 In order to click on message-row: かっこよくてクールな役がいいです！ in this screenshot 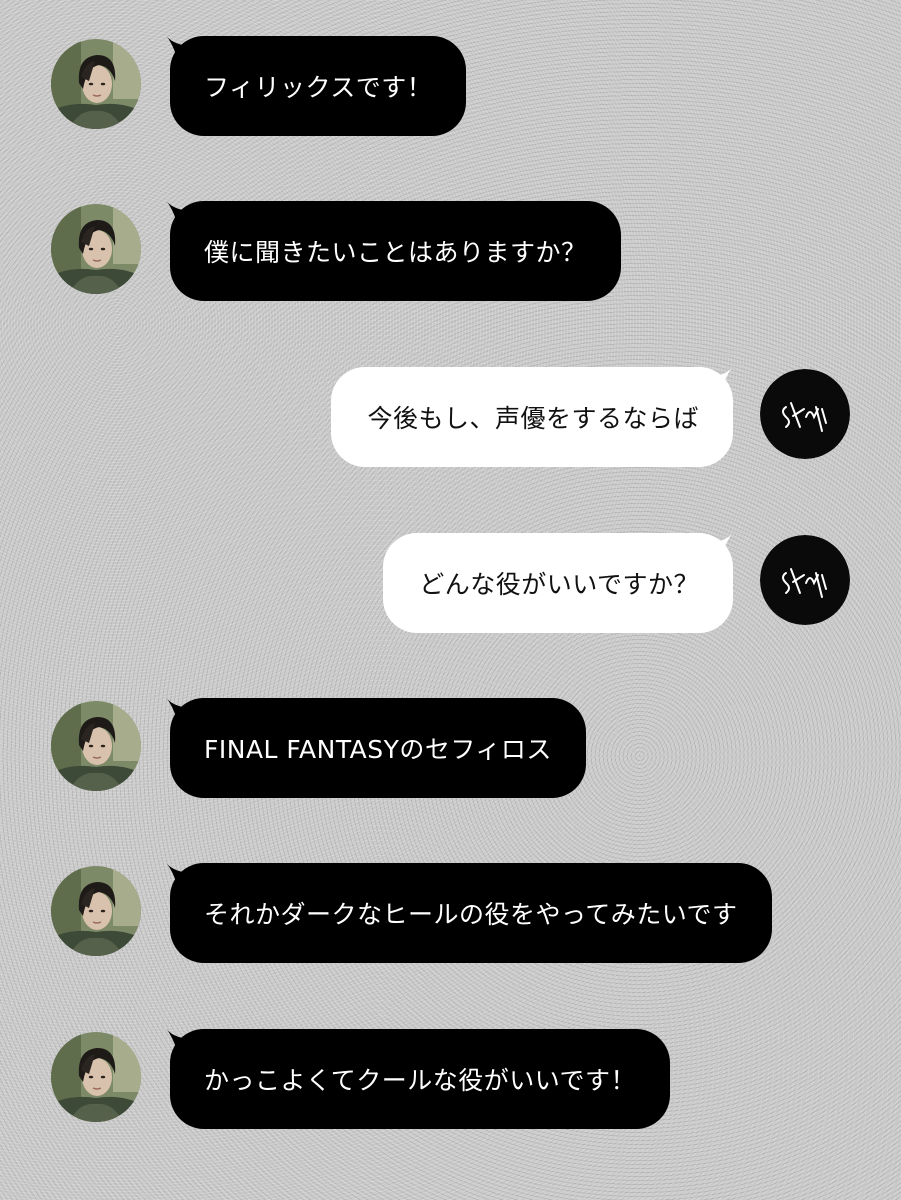, I will do `click(450, 1081)`.